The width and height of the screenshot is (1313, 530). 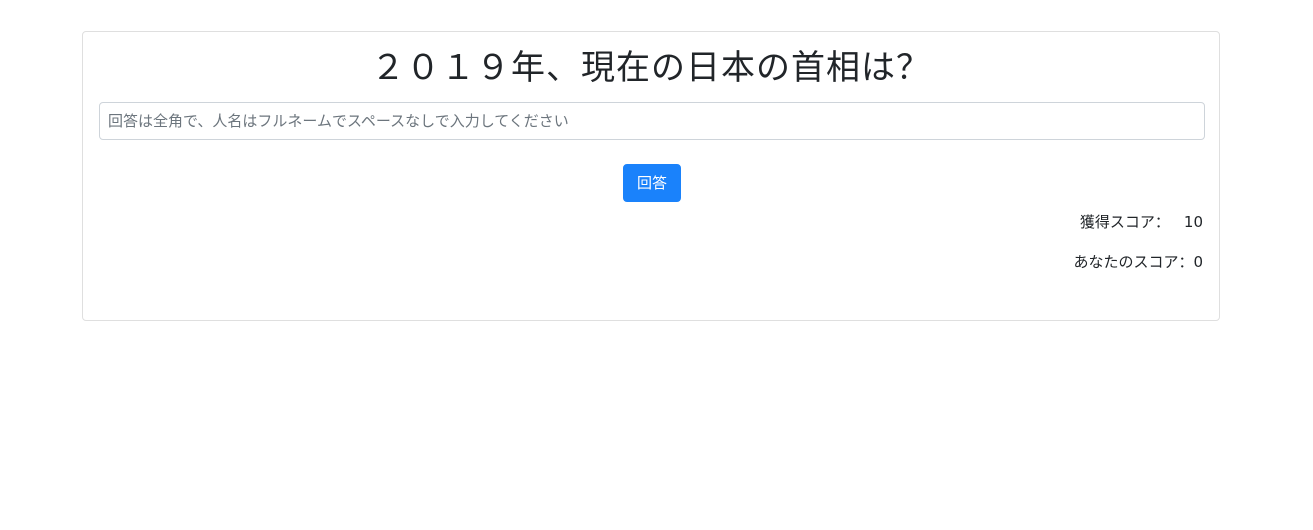 What do you see at coordinates (1193, 222) in the screenshot?
I see `earned-score-value: 10` at bounding box center [1193, 222].